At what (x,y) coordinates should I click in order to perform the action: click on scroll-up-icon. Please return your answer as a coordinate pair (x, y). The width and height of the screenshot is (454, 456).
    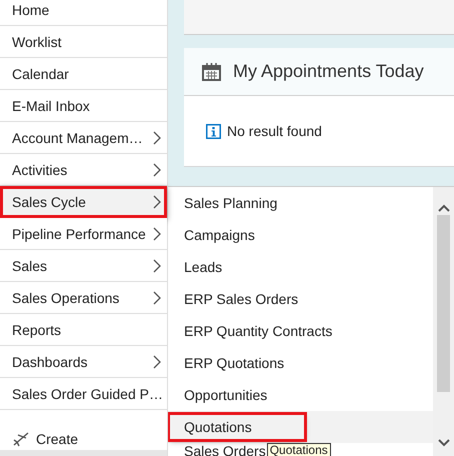
    Looking at the image, I should click on (444, 208).